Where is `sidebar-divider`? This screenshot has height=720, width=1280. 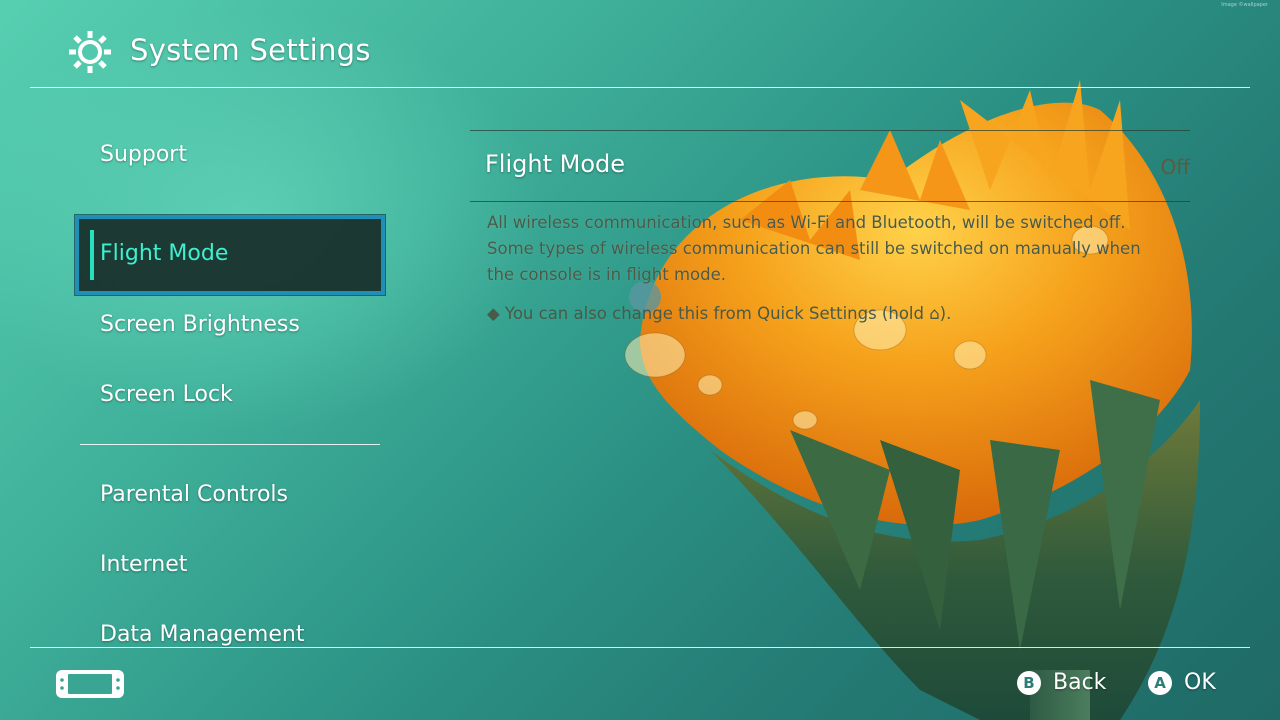
sidebar-divider is located at coordinates (230, 444).